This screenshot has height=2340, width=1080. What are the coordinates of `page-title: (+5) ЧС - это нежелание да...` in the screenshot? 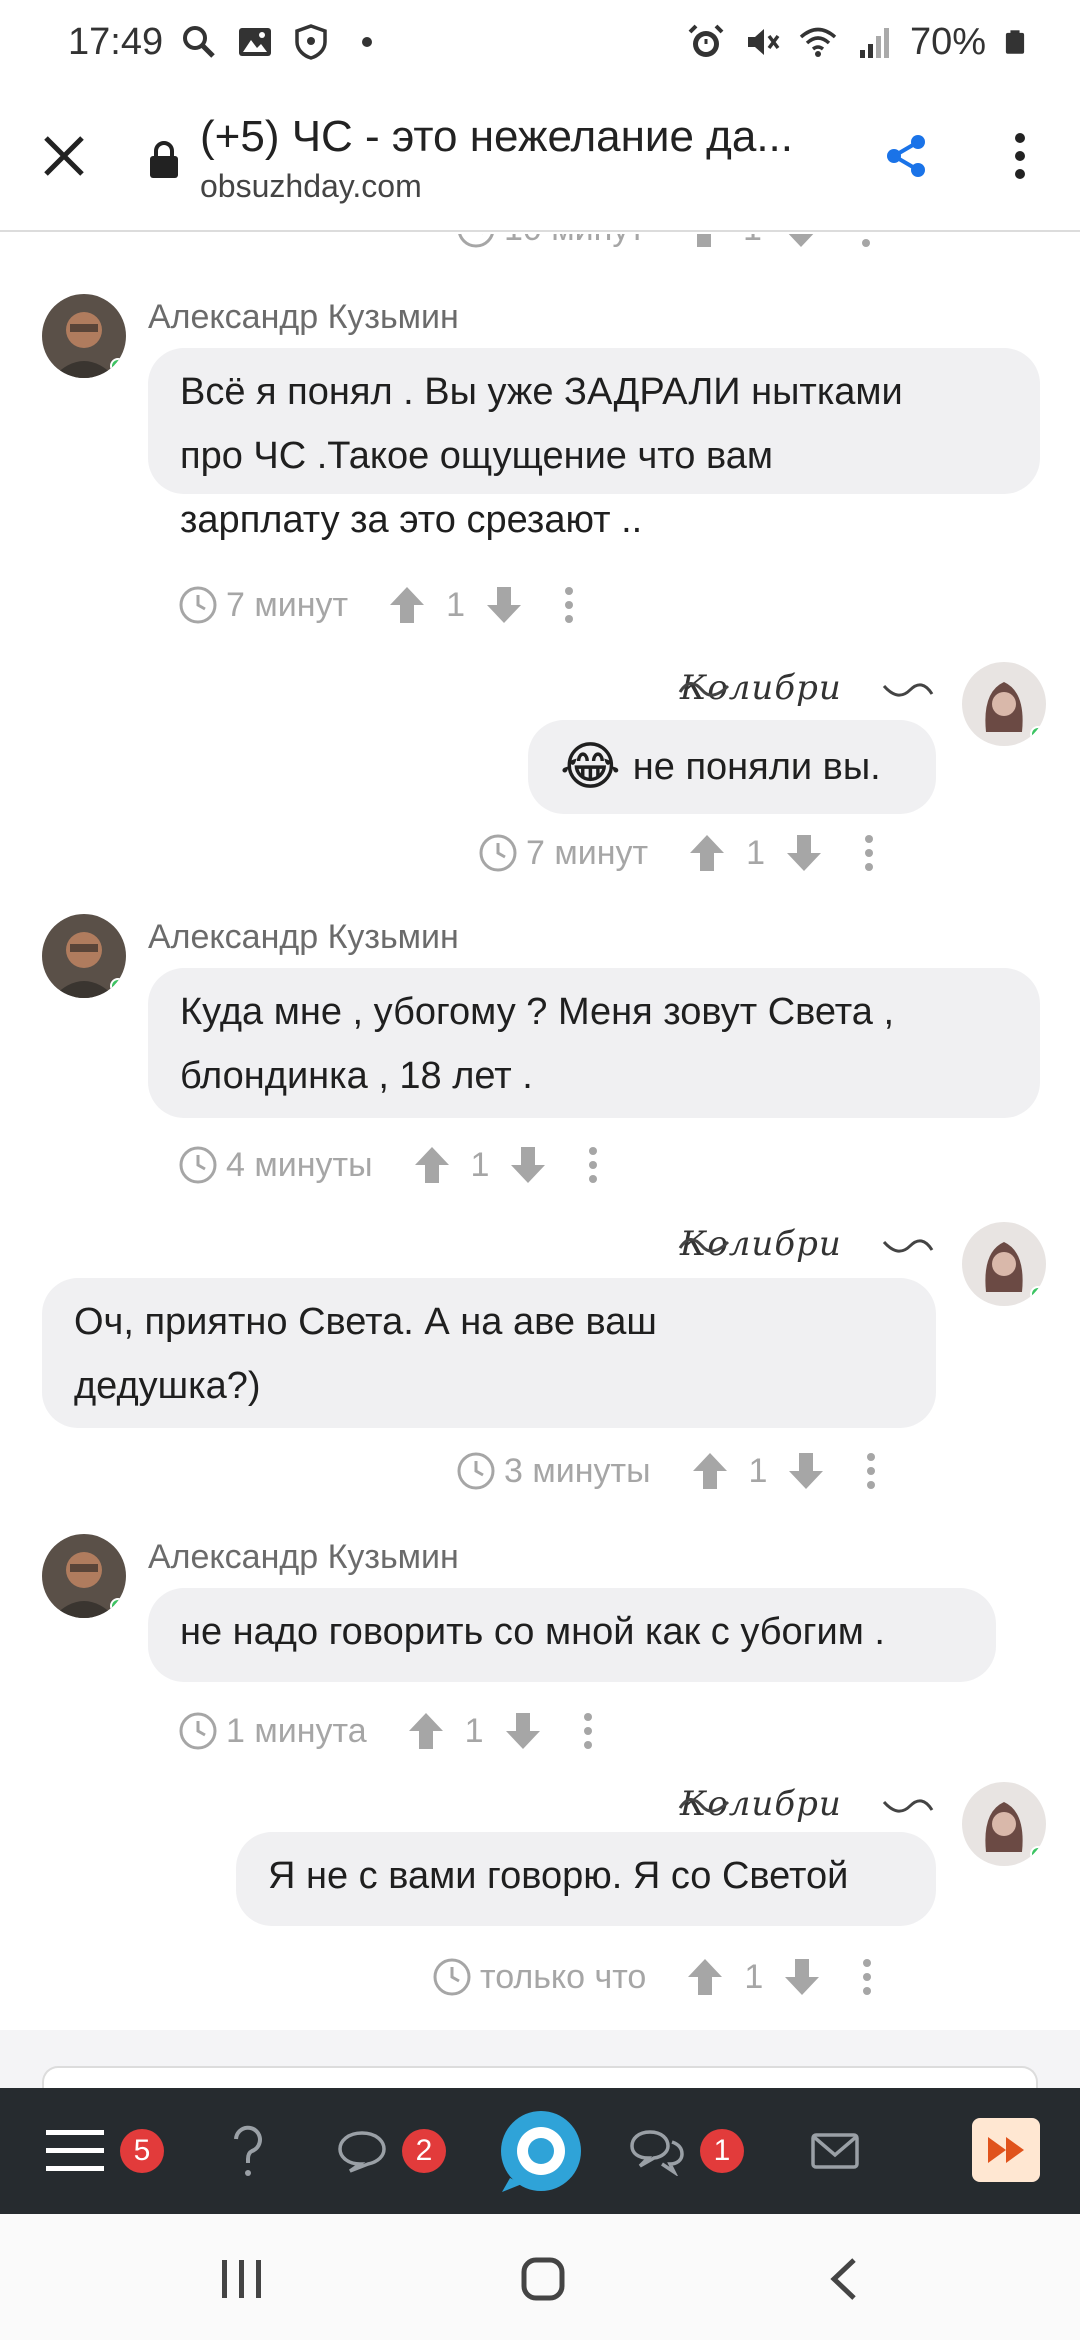 It's located at (520, 137).